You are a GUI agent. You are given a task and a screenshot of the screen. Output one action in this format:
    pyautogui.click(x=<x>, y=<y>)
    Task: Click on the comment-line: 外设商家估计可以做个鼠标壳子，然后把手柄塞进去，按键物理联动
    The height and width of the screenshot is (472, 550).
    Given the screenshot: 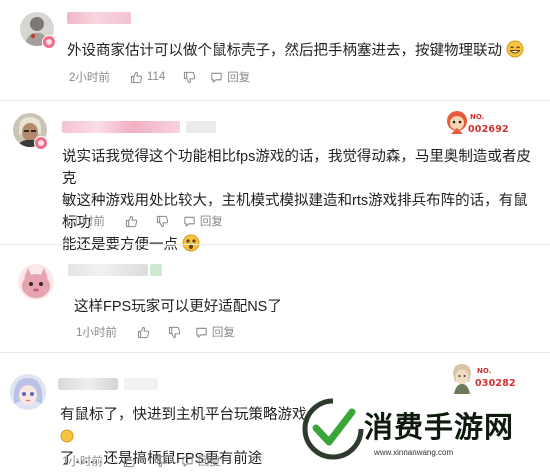 What is the action you would take?
    pyautogui.click(x=284, y=51)
    